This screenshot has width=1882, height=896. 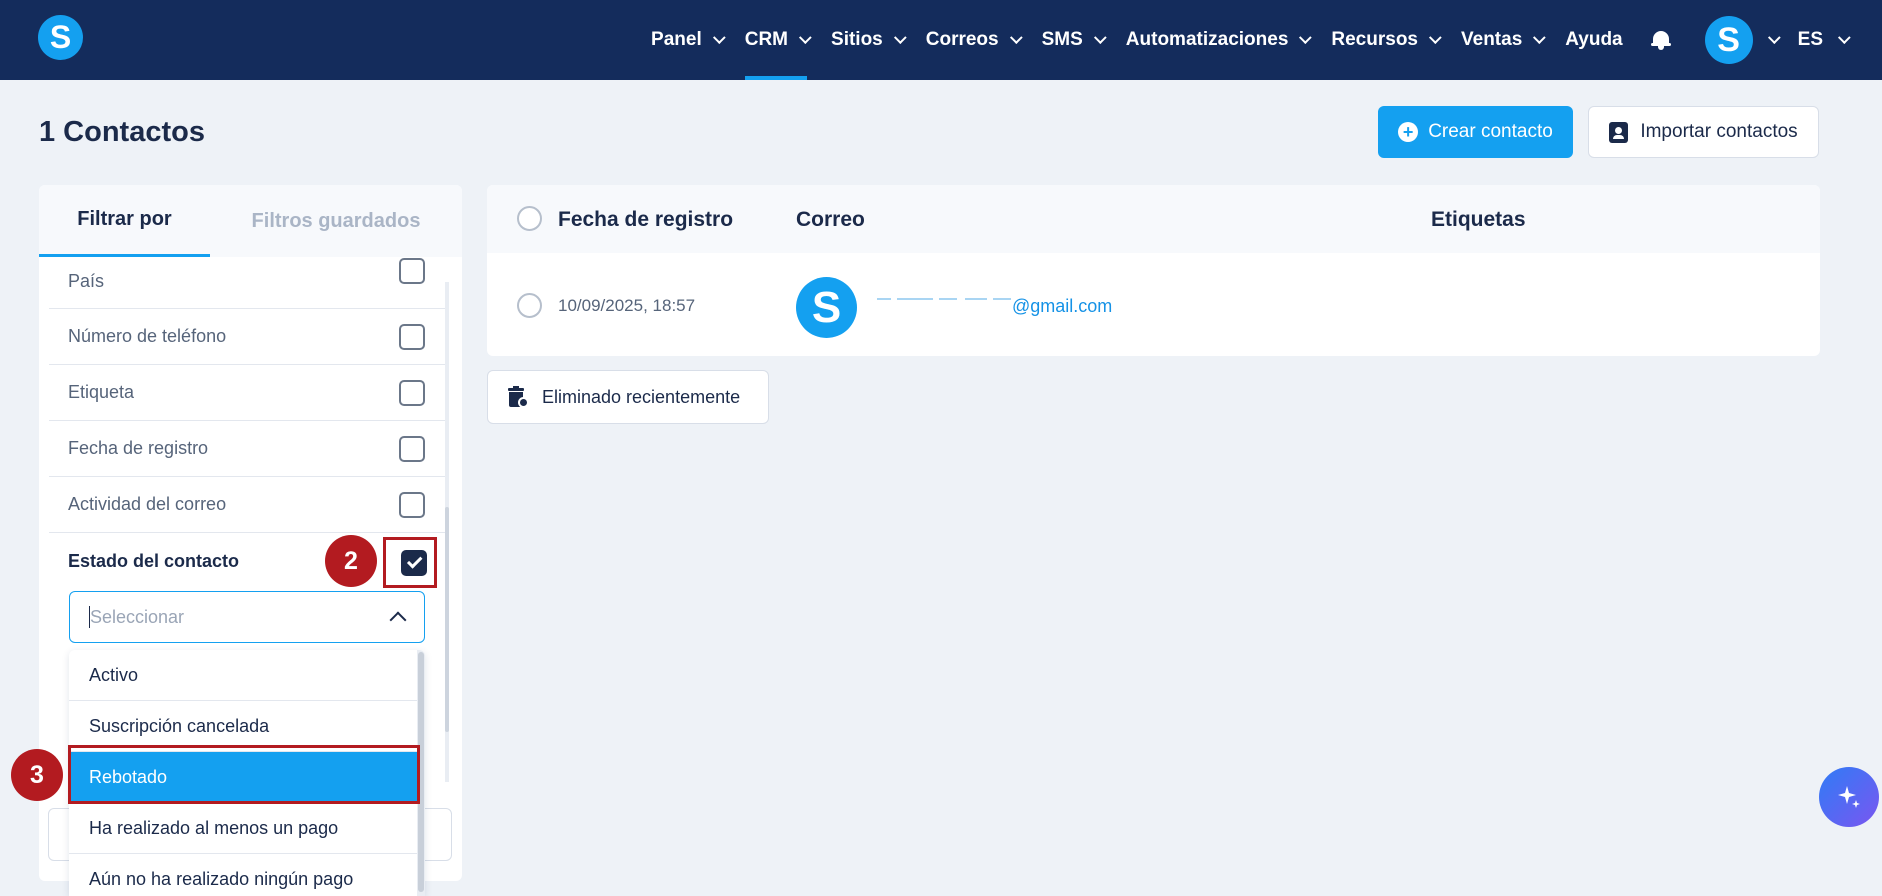 I want to click on option-active: Activo, so click(x=243, y=675).